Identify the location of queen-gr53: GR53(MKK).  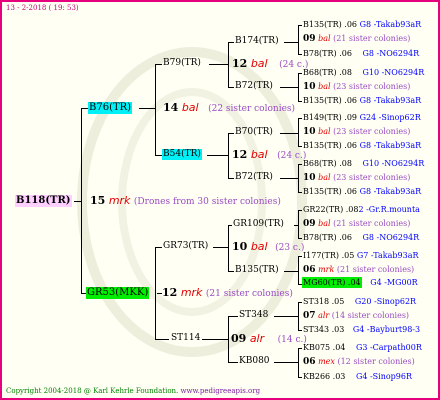
(118, 293).